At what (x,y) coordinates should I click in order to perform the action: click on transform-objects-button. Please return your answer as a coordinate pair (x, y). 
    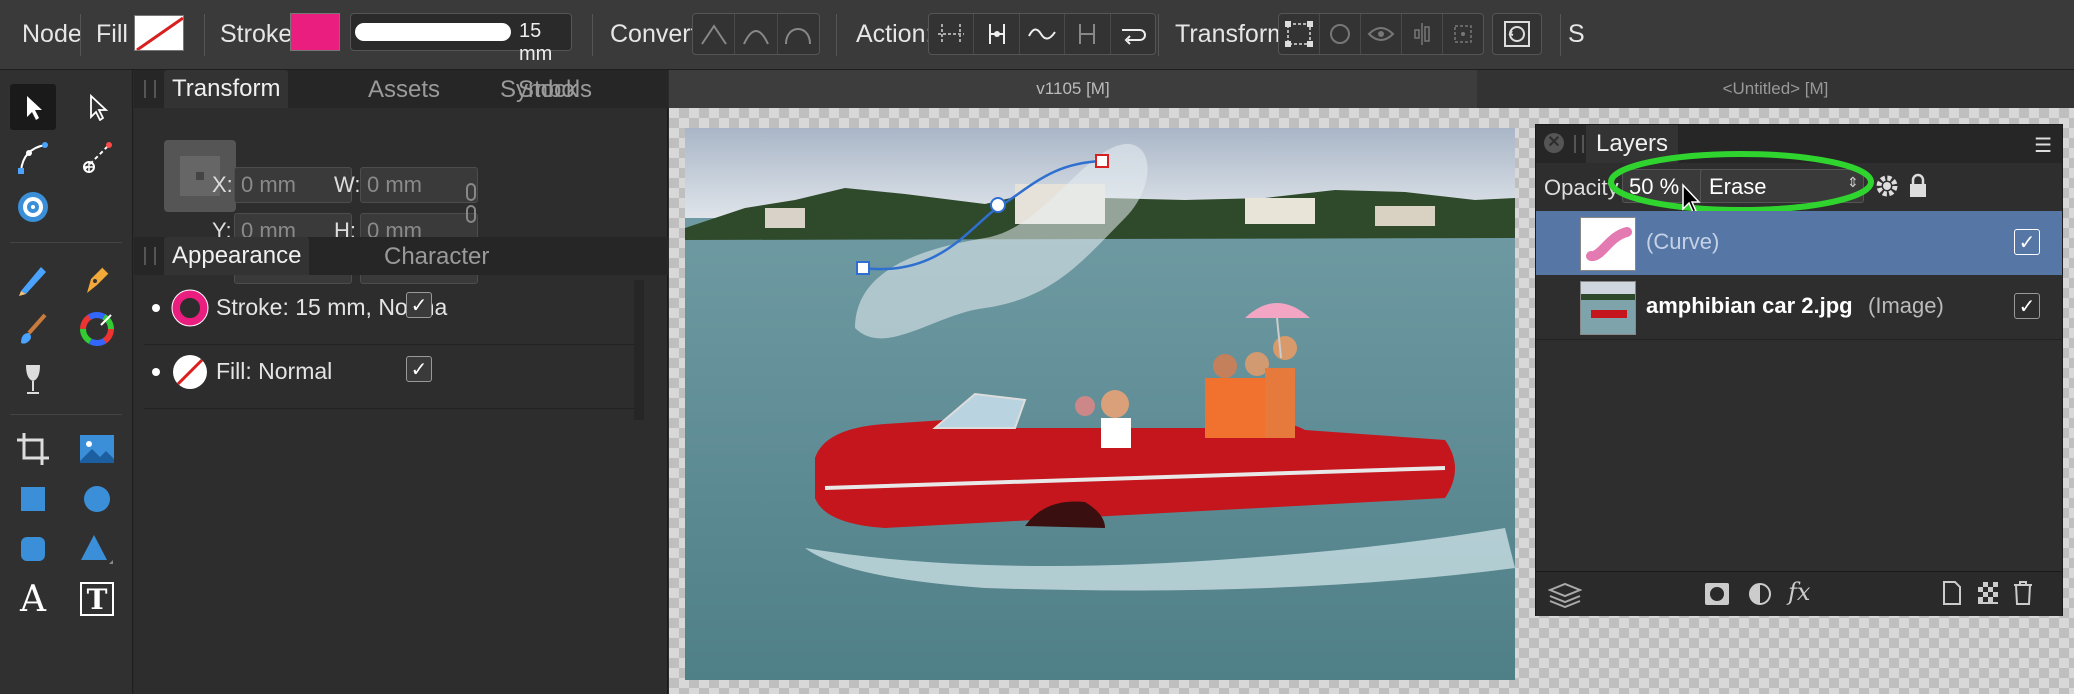
    Looking at the image, I should click on (1517, 34).